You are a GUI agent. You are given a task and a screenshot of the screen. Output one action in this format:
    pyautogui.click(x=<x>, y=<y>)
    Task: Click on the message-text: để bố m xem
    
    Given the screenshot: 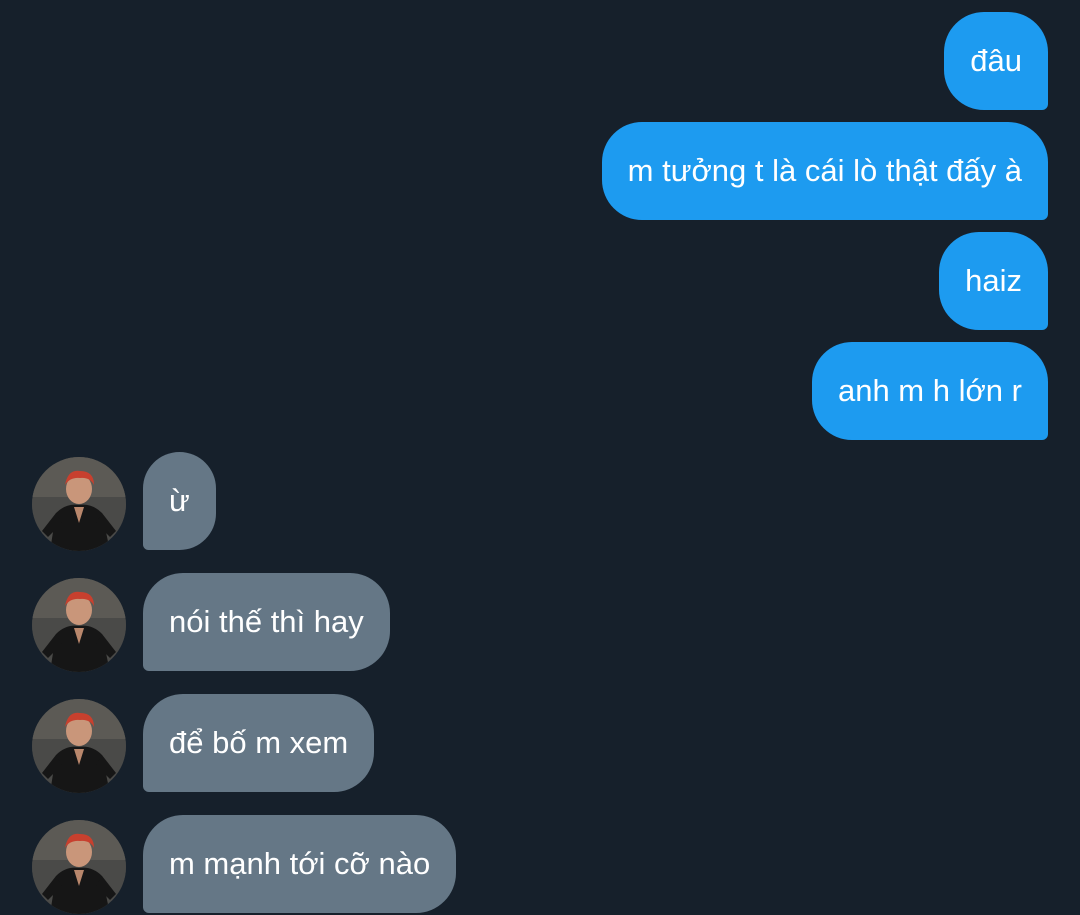 What is the action you would take?
    pyautogui.click(x=259, y=742)
    